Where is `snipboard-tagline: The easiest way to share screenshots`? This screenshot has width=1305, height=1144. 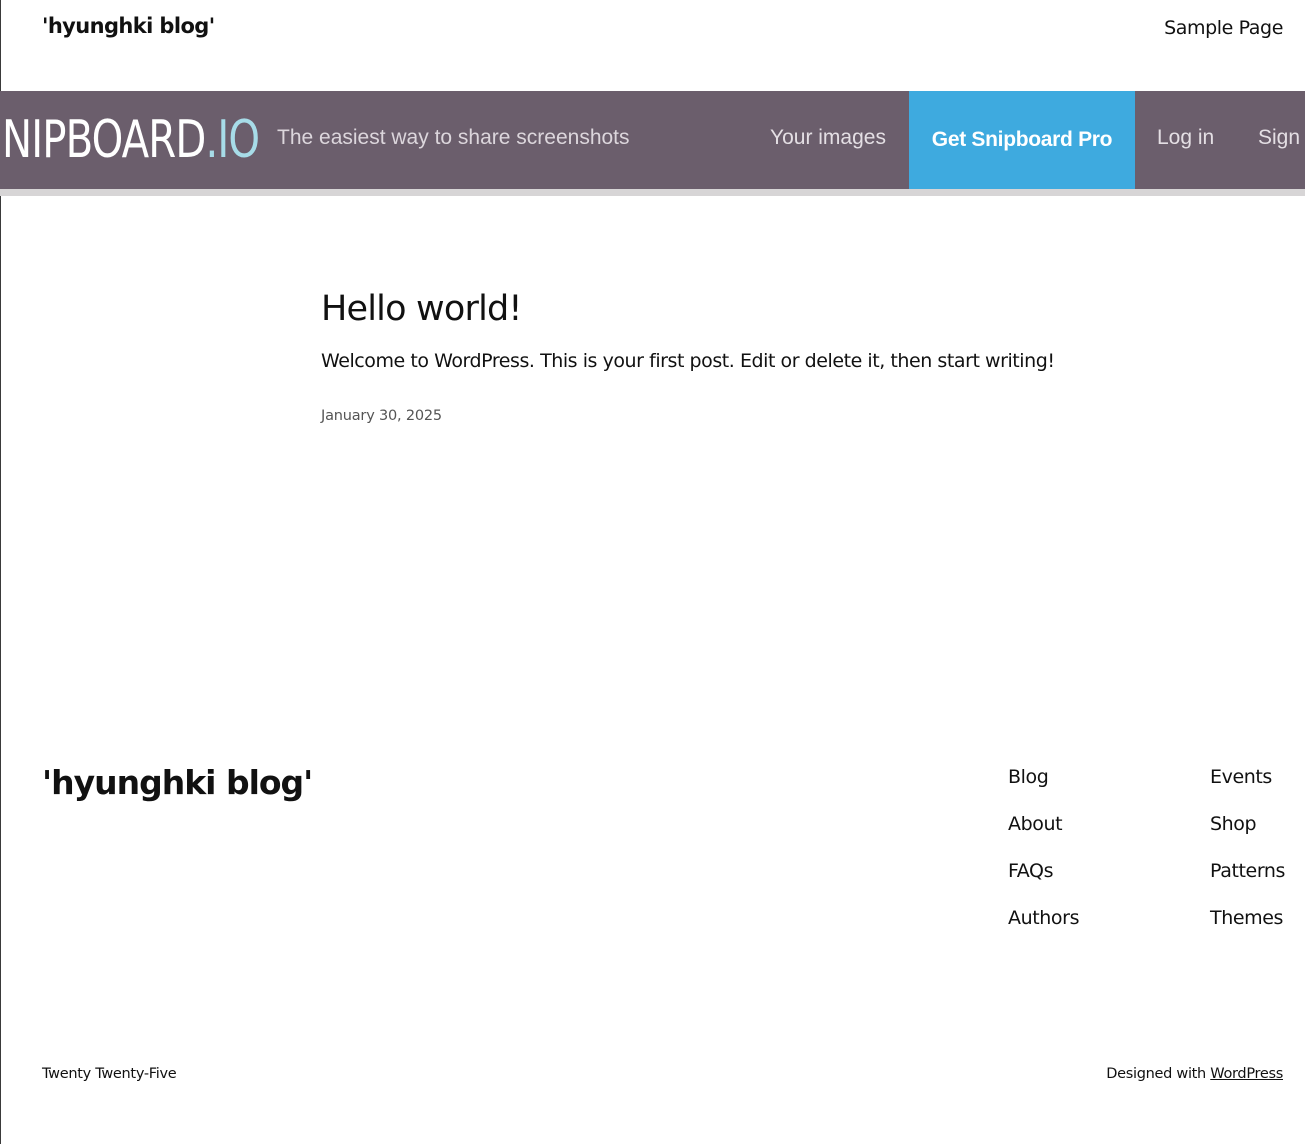
snipboard-tagline: The easiest way to share screenshots is located at coordinates (453, 137).